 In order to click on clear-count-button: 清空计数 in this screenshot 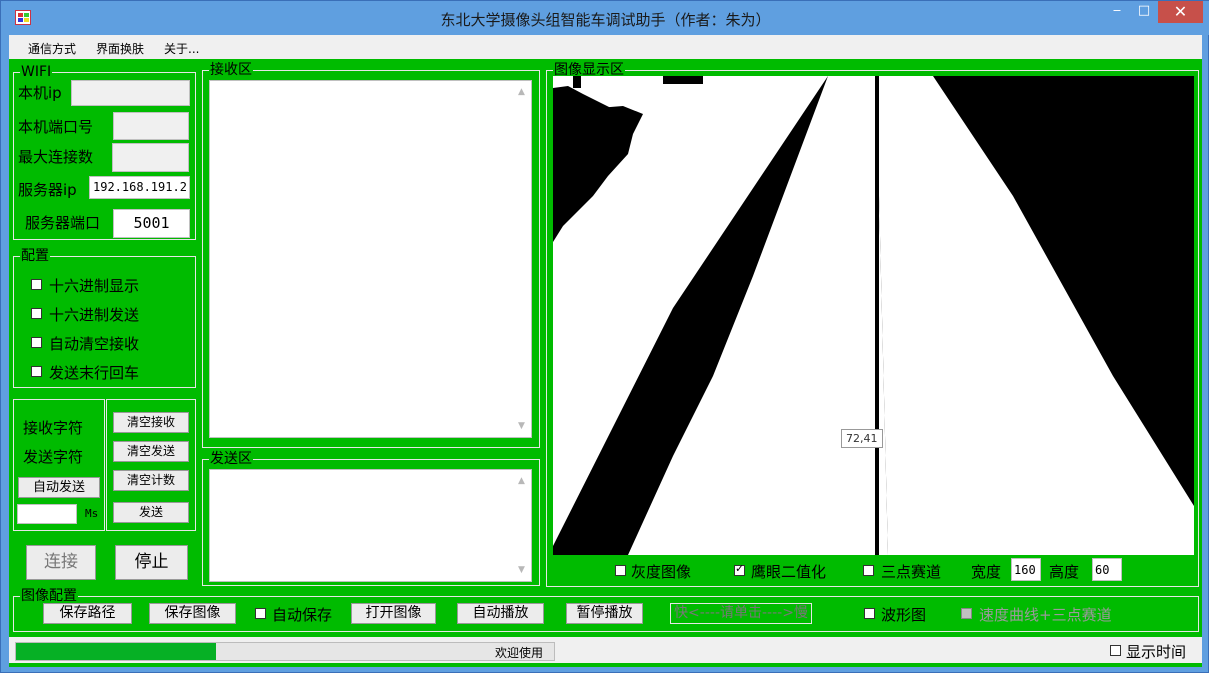, I will do `click(151, 480)`.